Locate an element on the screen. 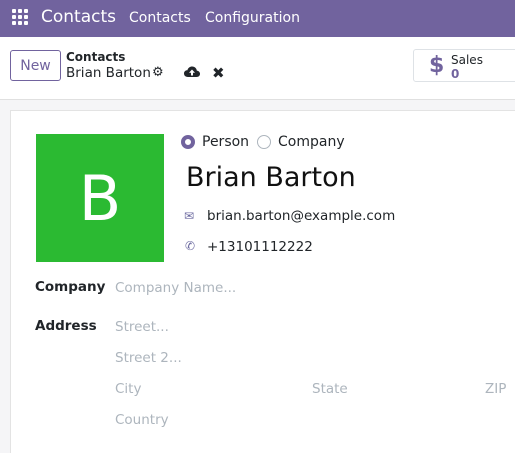 The image size is (515, 453). zip-input: ZIP is located at coordinates (495, 389).